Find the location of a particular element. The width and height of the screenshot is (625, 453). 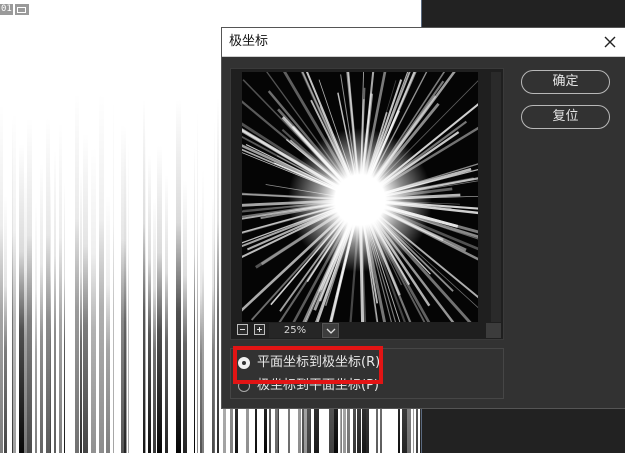

option-label: 极坐标到平面坐标(P) is located at coordinates (318, 385).